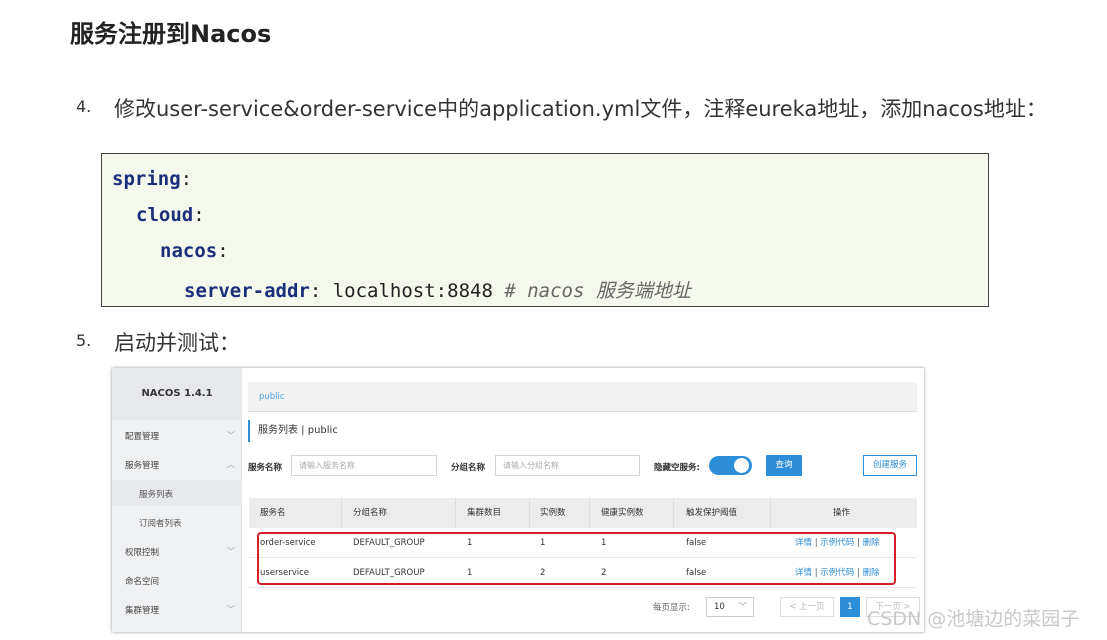  I want to click on create-service-button: 创建服务, so click(890, 465).